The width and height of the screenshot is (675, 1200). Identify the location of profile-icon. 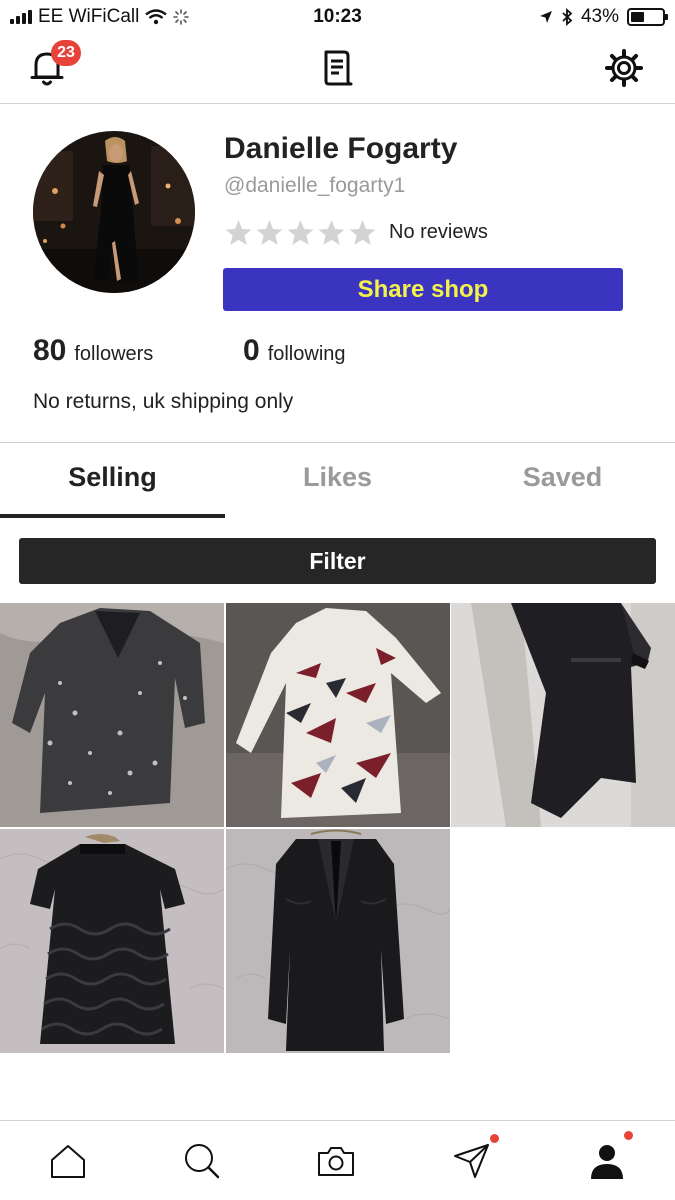
(607, 1162).